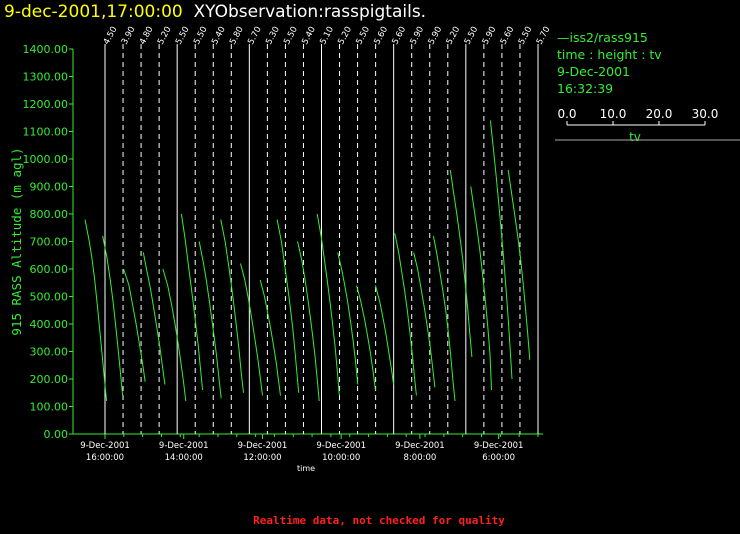 This screenshot has width=740, height=534. Describe the element at coordinates (593, 71) in the screenshot. I see `legend-date: 9-Dec-2001` at that location.